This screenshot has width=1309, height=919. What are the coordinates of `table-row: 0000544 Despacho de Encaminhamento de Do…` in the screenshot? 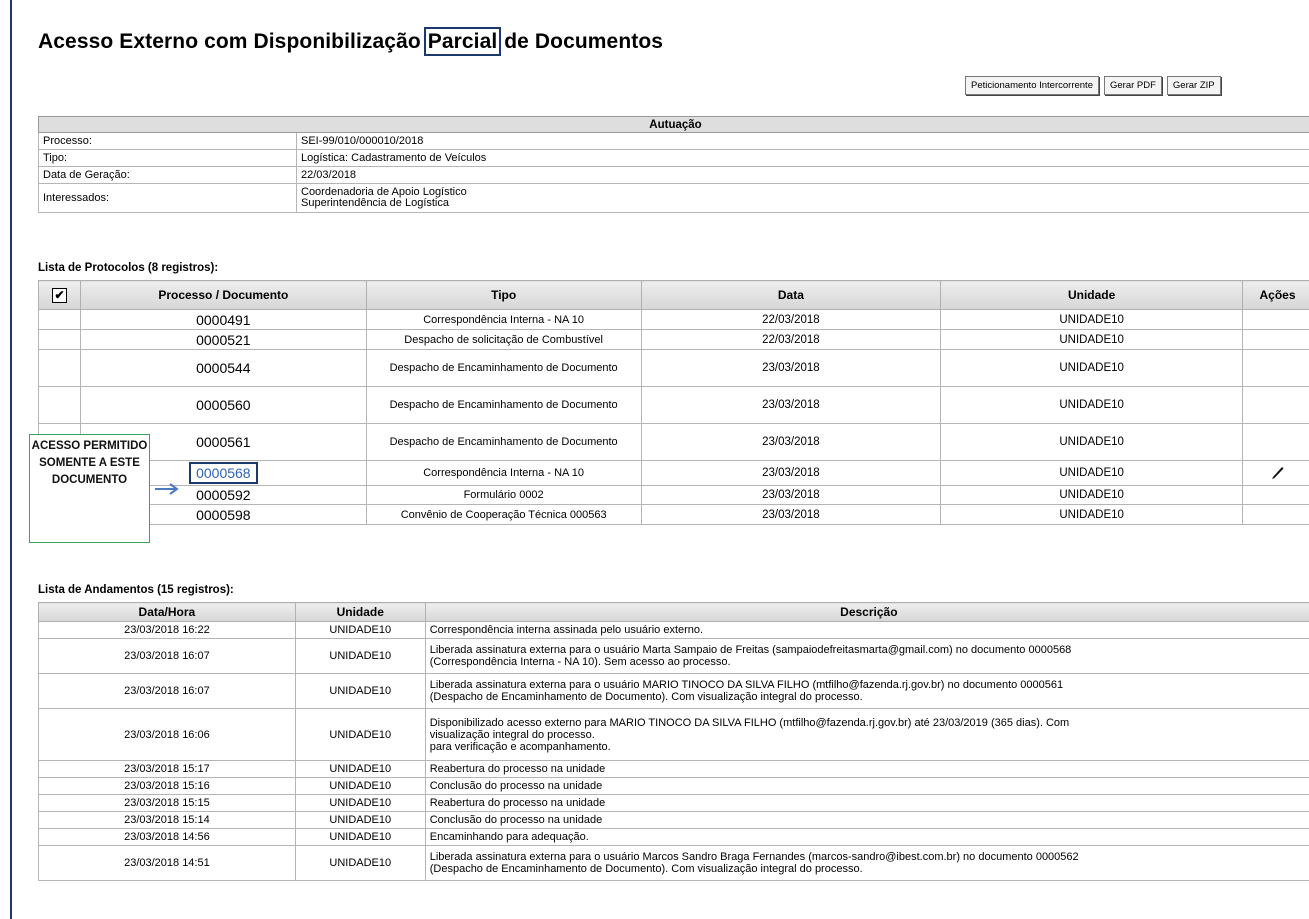 It's located at (673, 368).